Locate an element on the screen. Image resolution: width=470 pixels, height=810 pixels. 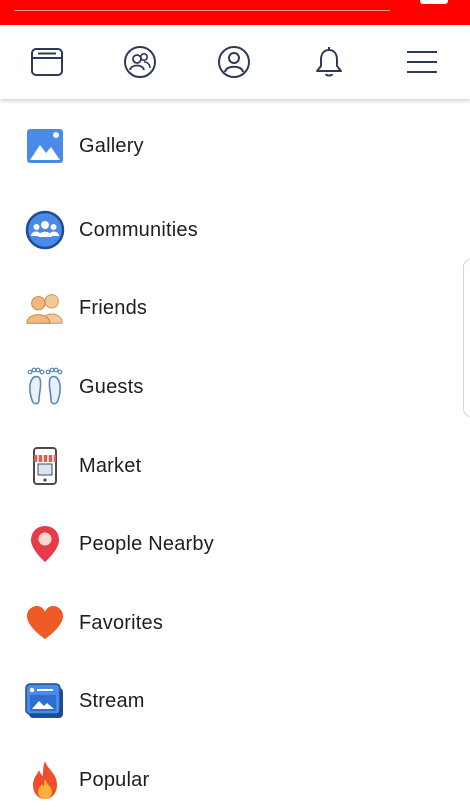
menu-item-communities: Communities is located at coordinates (235, 230).